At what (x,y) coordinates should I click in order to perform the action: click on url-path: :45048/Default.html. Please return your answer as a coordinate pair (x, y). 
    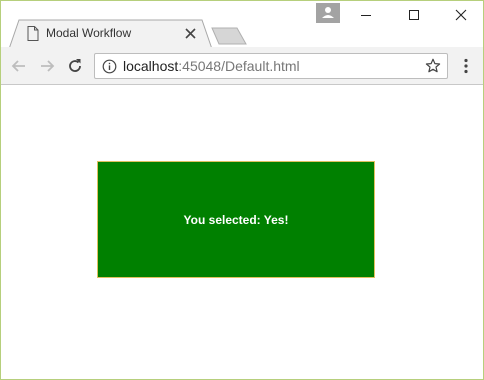
    Looking at the image, I should click on (239, 66).